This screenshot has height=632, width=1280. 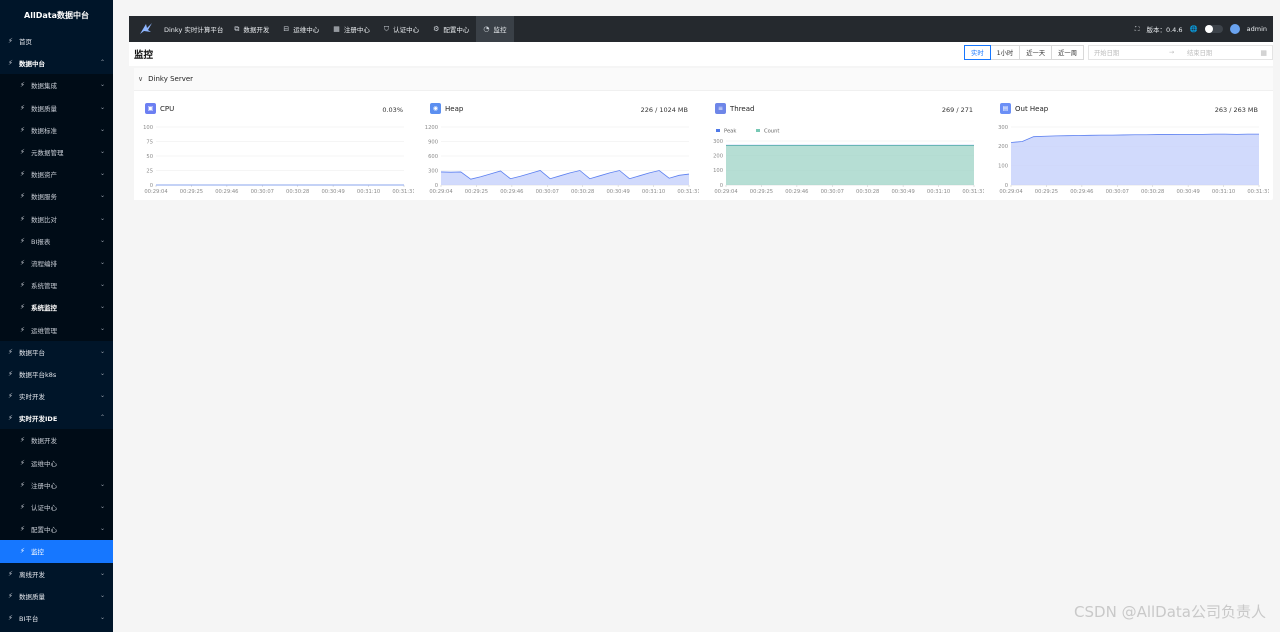 What do you see at coordinates (262, 192) in the screenshot?
I see `x-tick-label: 00:30:07` at bounding box center [262, 192].